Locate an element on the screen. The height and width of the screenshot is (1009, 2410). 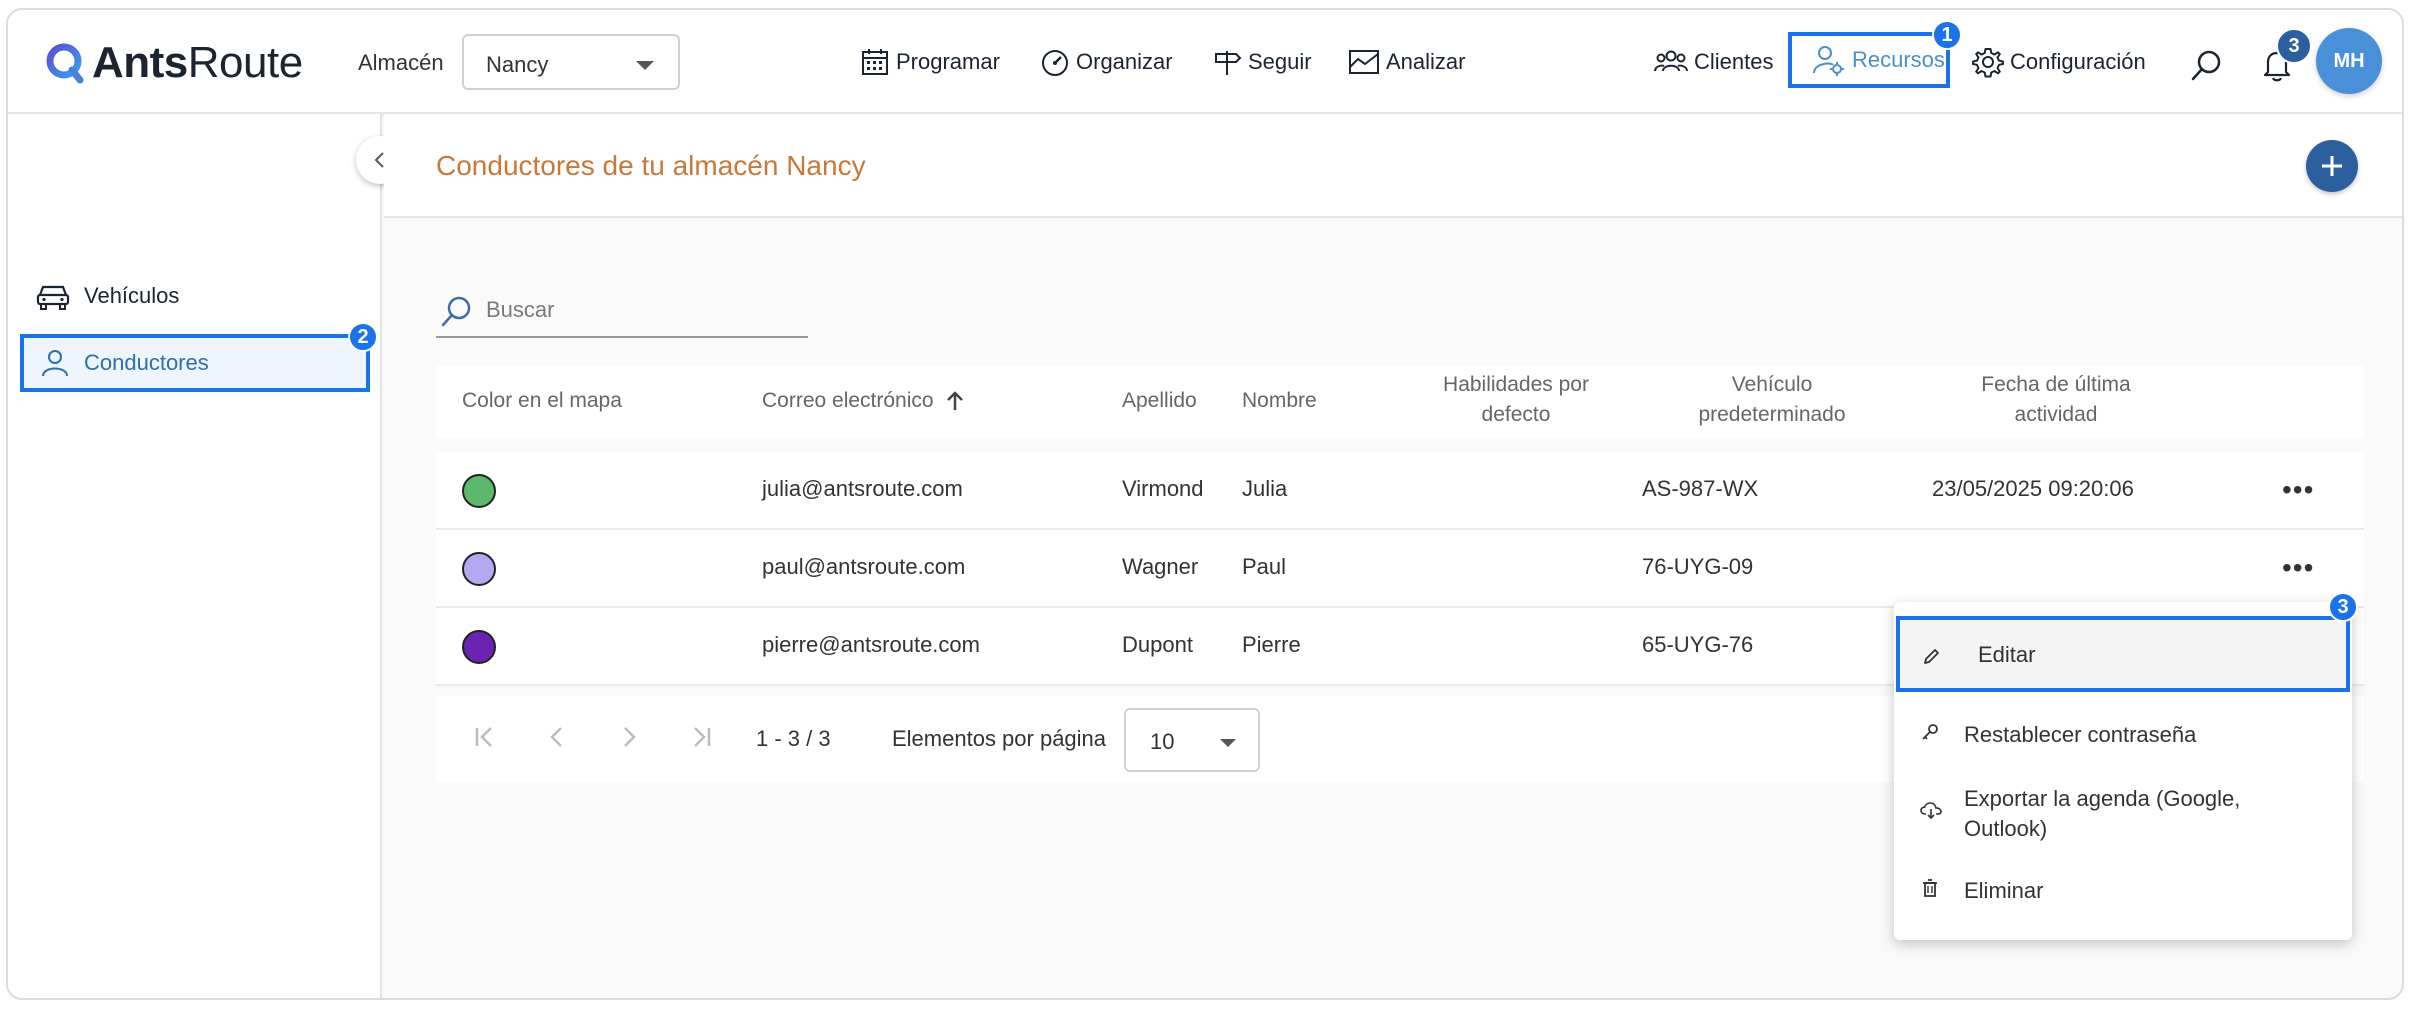
column-header-fecha: Fecha de última actividad is located at coordinates (2056, 400).